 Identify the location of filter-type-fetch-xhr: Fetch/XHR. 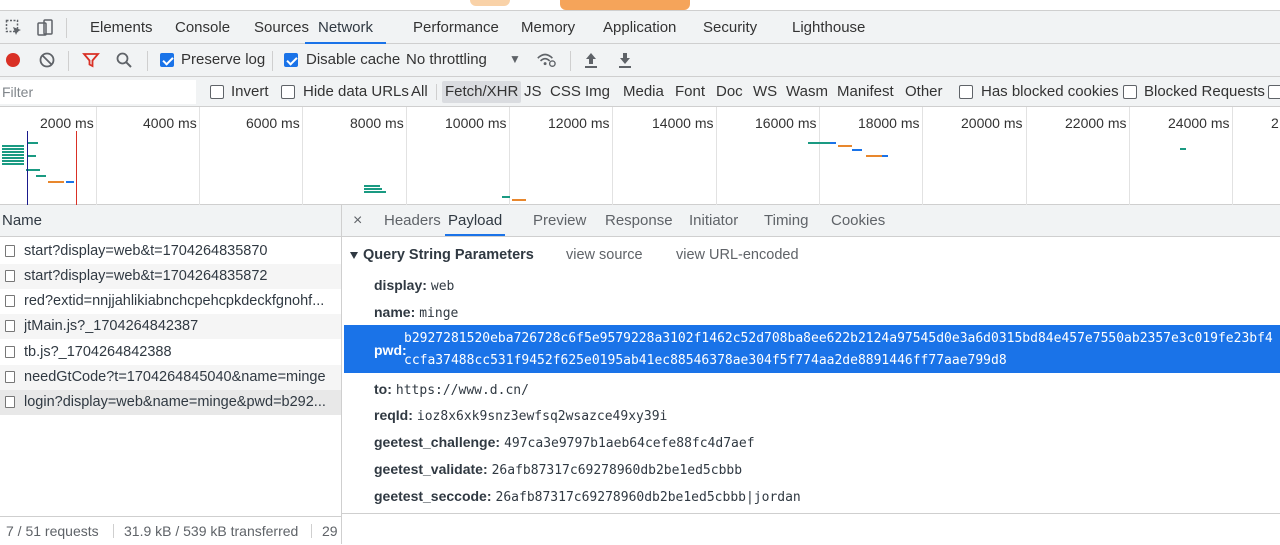
(482, 92).